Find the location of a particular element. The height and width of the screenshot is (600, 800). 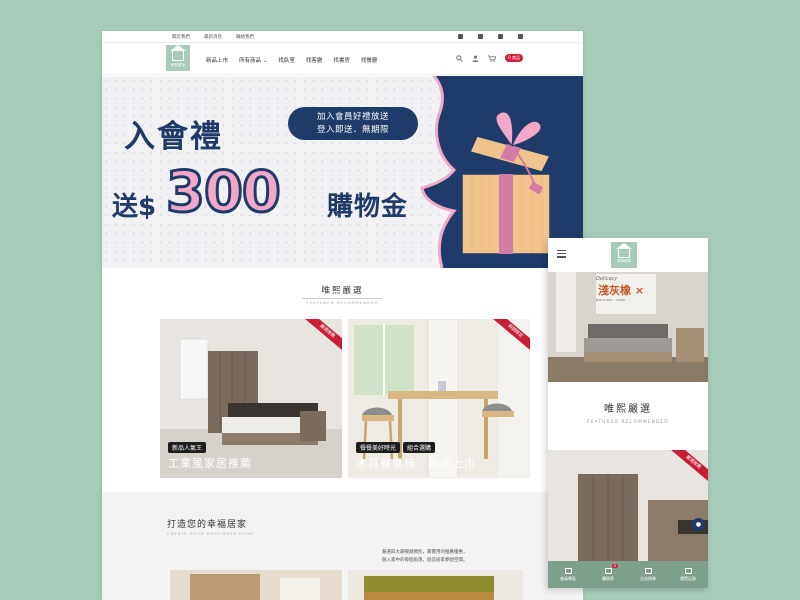

line-icon is located at coordinates (500, 36).